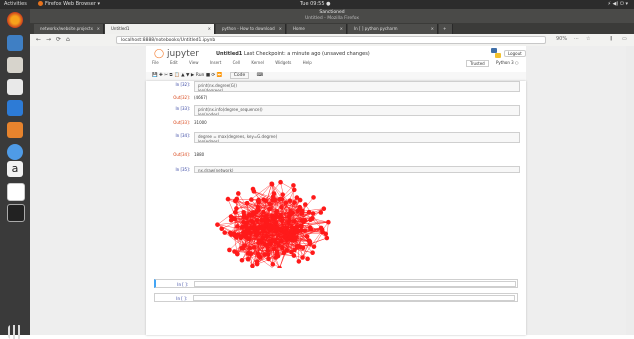 The width and height of the screenshot is (634, 339). I want to click on menu-cell: Cell, so click(236, 62).